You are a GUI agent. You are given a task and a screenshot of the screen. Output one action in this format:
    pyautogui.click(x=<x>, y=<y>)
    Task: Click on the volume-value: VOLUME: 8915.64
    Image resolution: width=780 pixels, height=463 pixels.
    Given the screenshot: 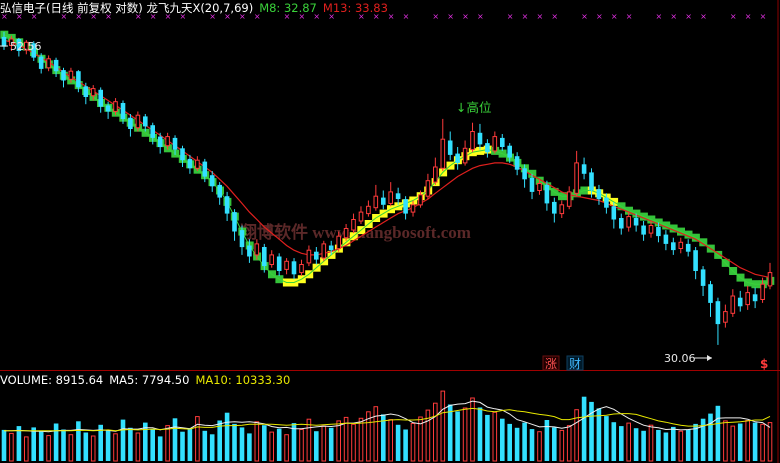 What is the action you would take?
    pyautogui.click(x=52, y=380)
    